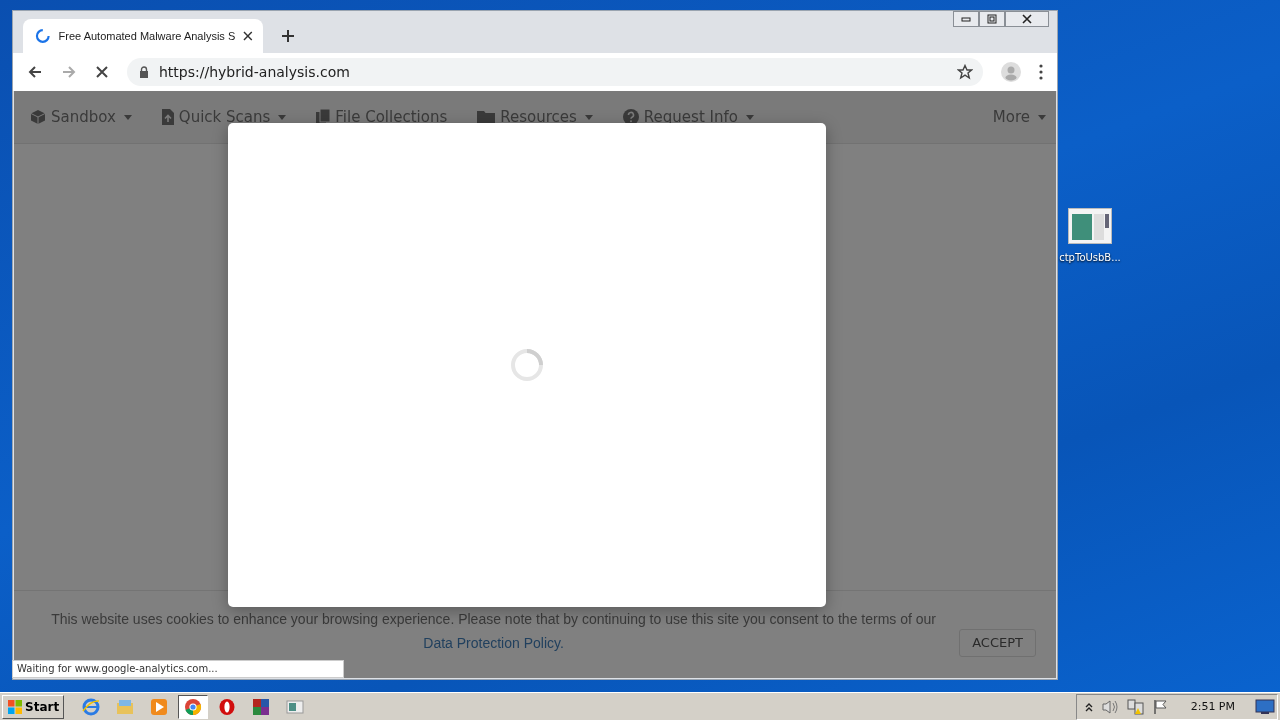  What do you see at coordinates (1265, 706) in the screenshot?
I see `show-desktop-icon` at bounding box center [1265, 706].